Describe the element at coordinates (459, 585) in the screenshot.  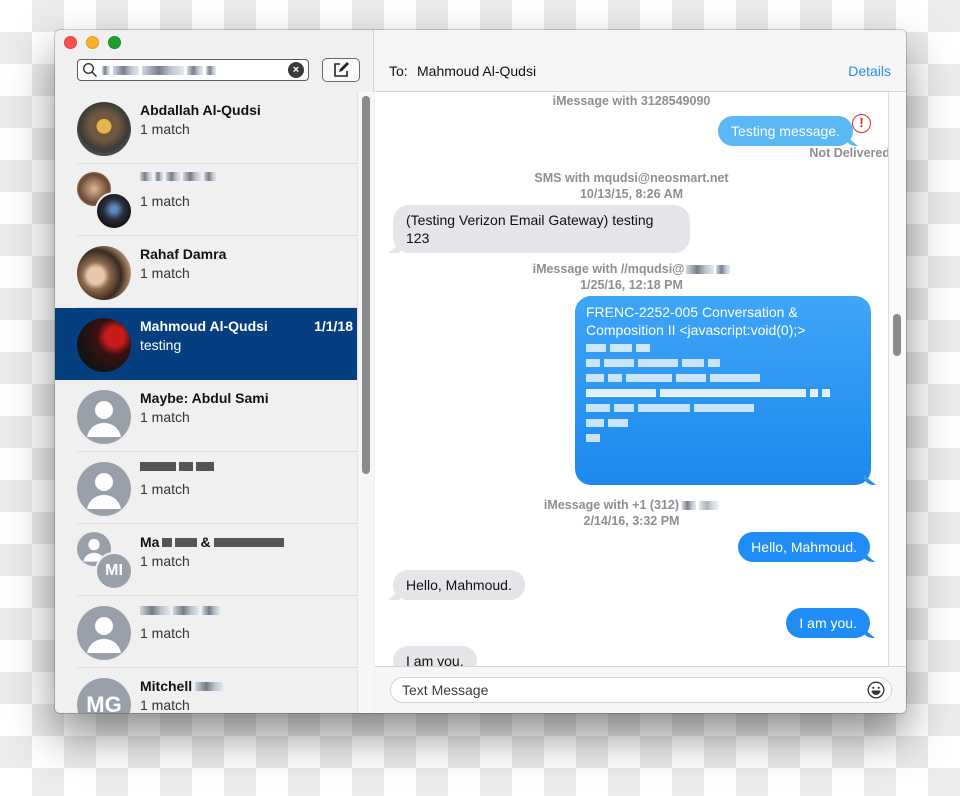
I see `incoming-message-bubble: Hello, Mahmoud.` at that location.